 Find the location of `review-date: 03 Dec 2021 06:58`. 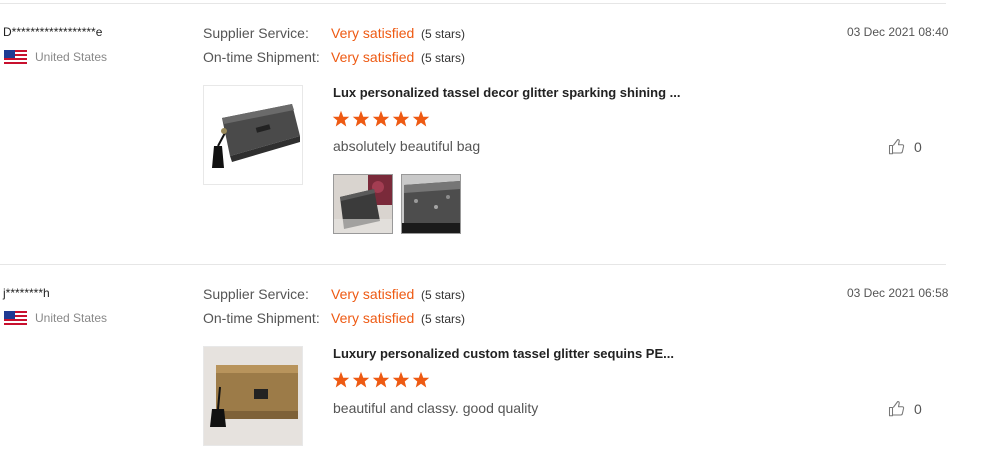

review-date: 03 Dec 2021 06:58 is located at coordinates (898, 293).